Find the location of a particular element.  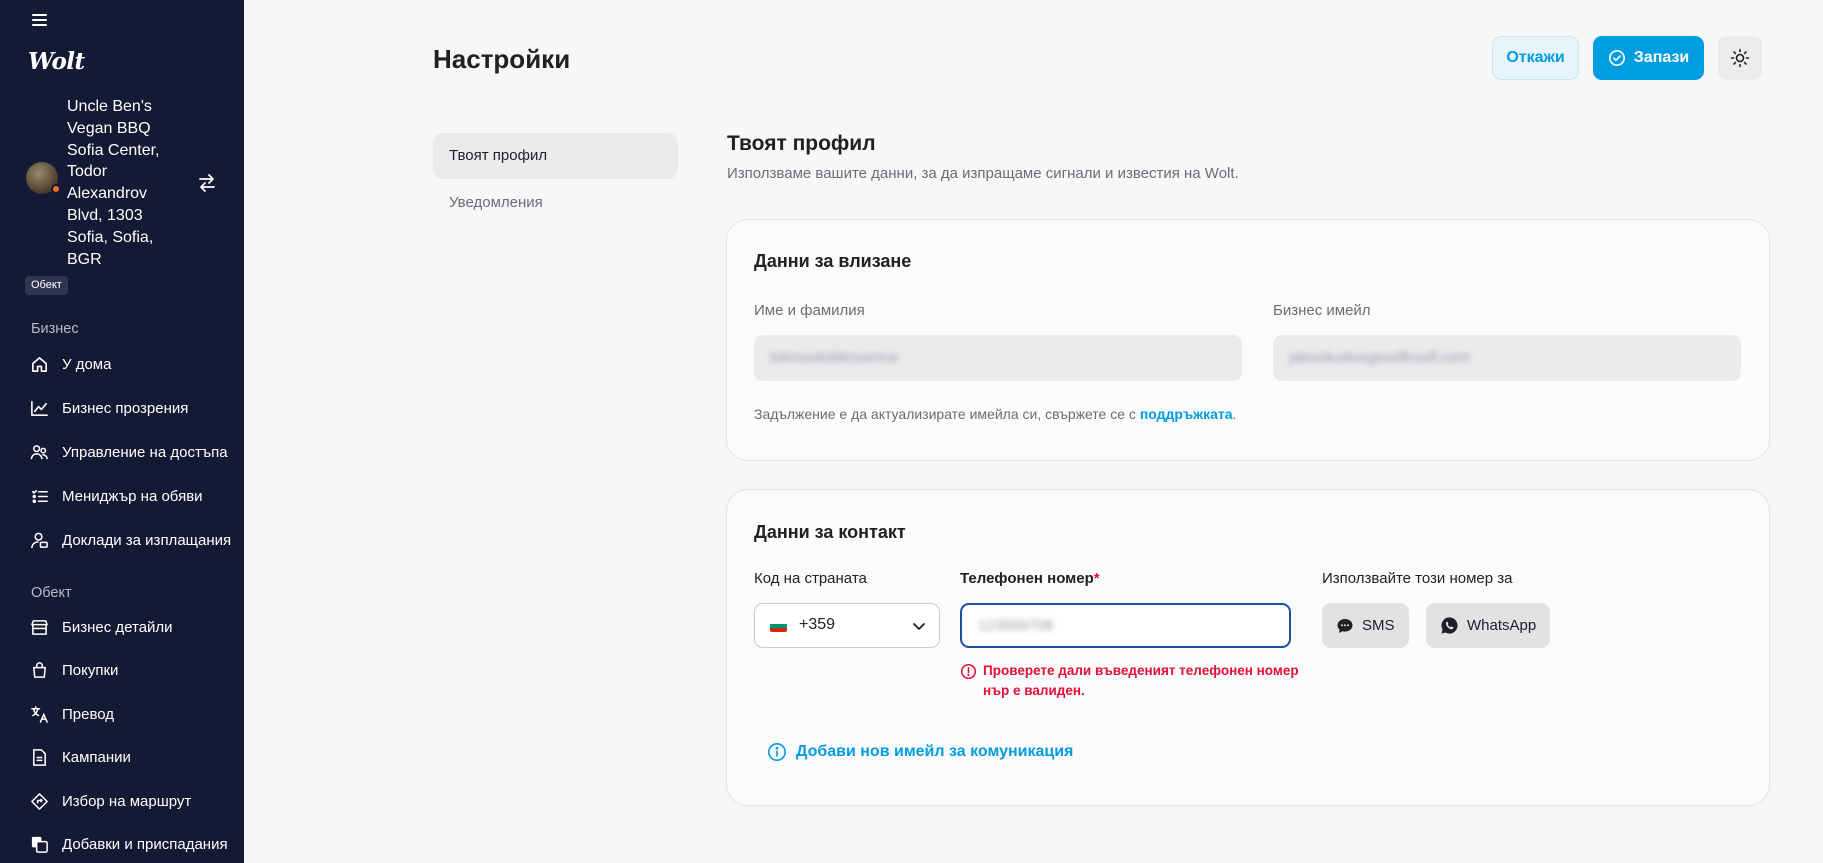

required-marker: * is located at coordinates (1096, 578).